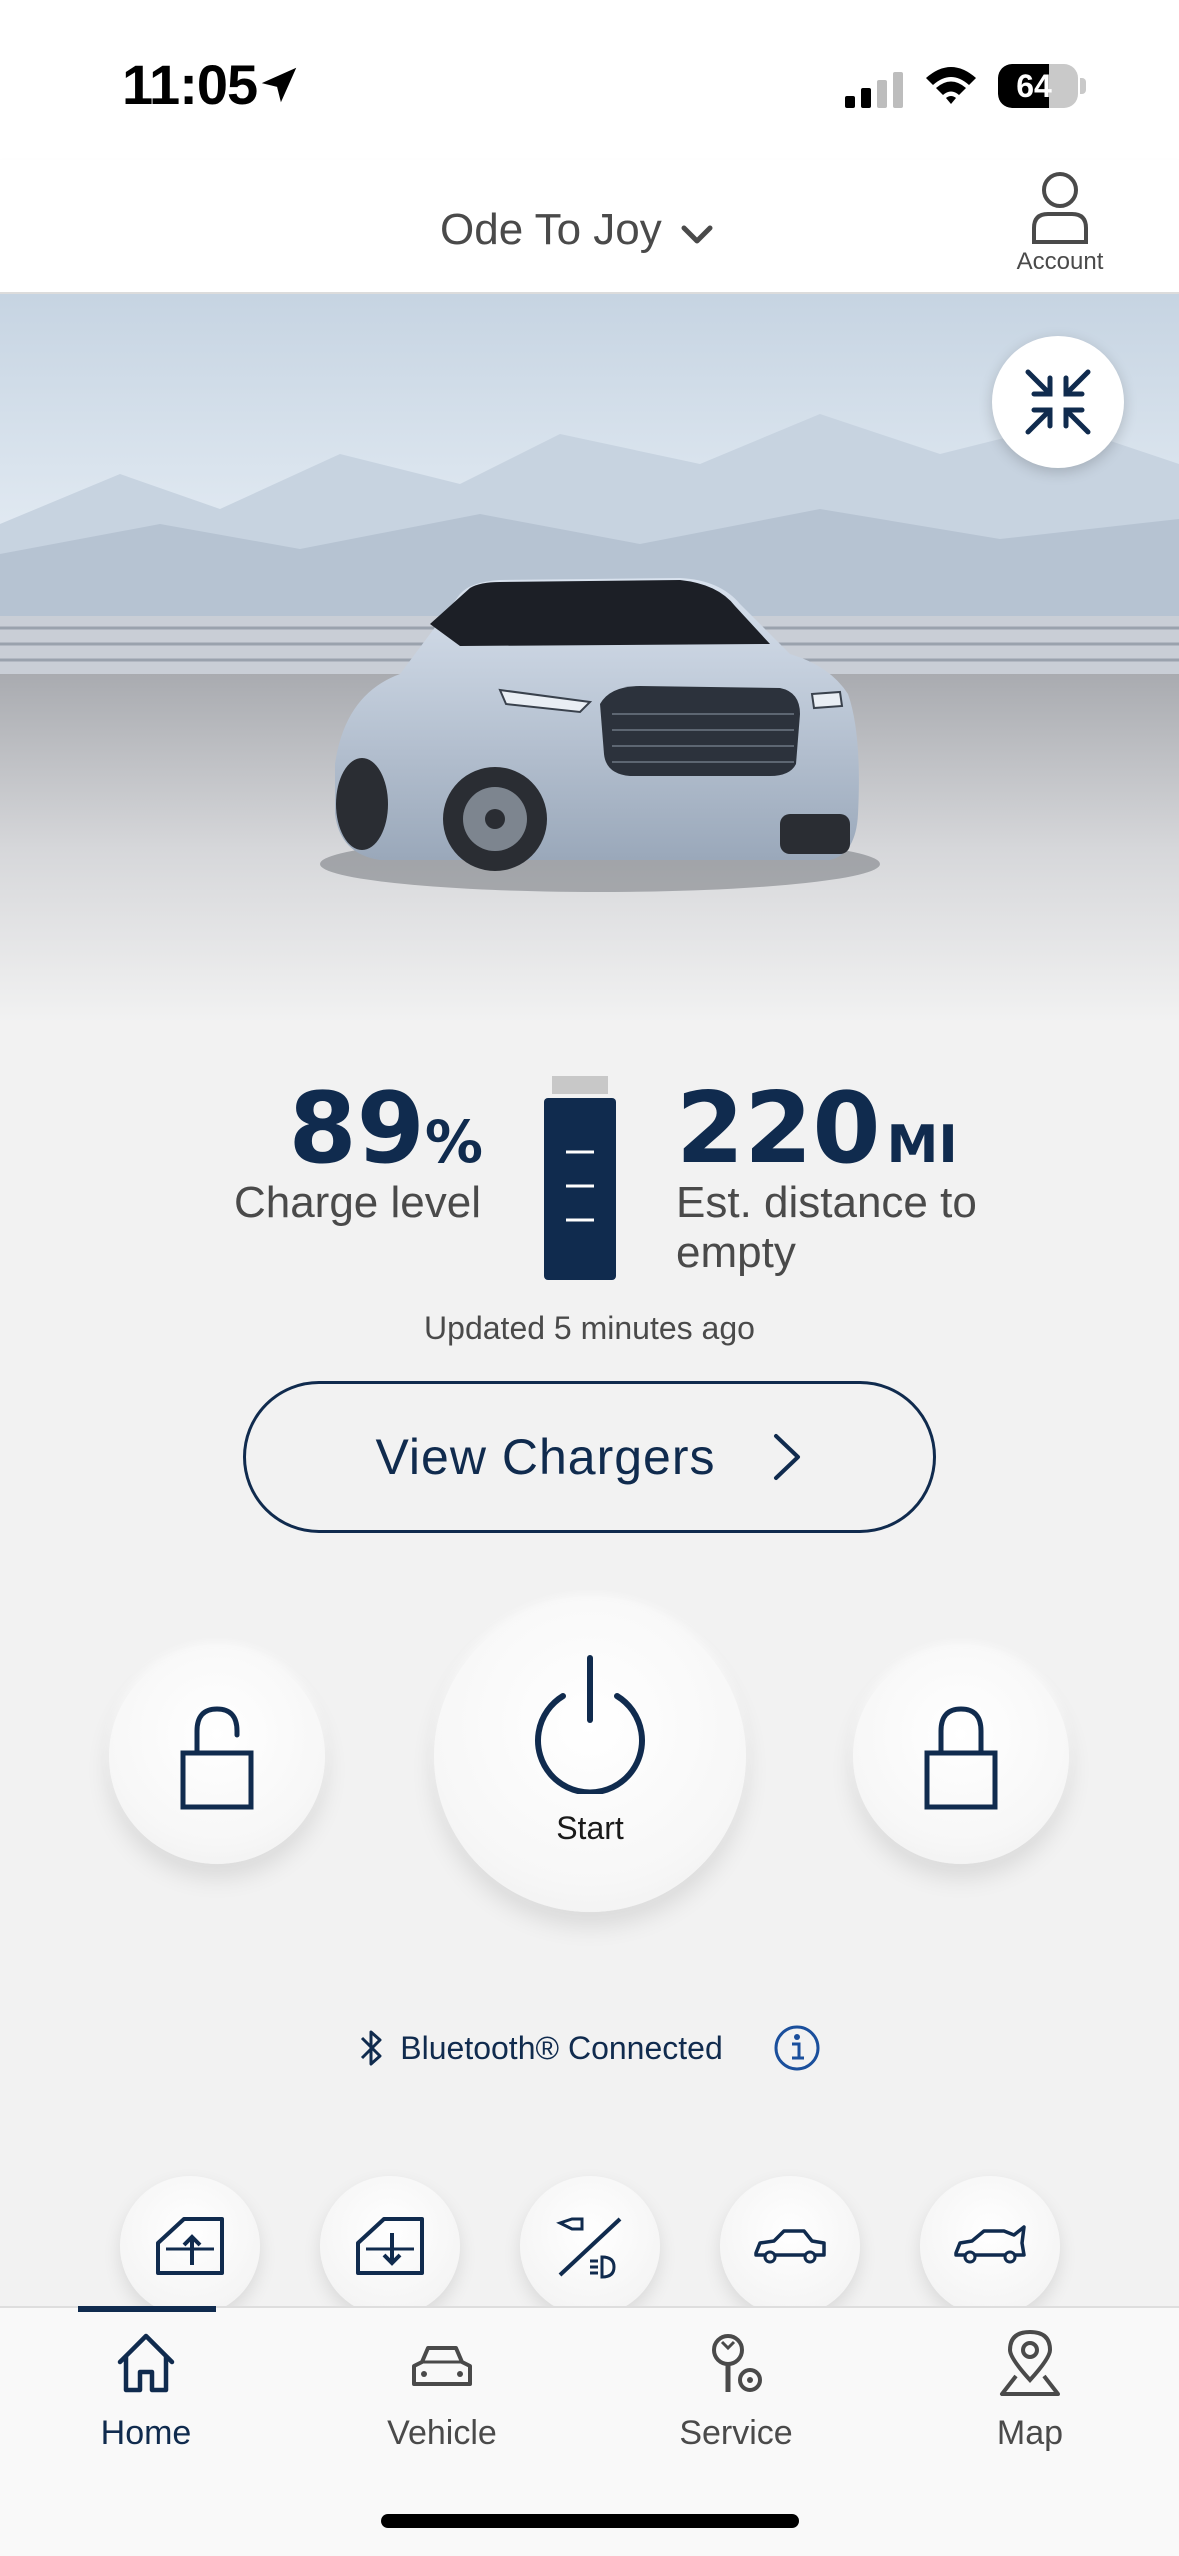 The image size is (1179, 2556). Describe the element at coordinates (737, 2363) in the screenshot. I see `service-icon` at that location.